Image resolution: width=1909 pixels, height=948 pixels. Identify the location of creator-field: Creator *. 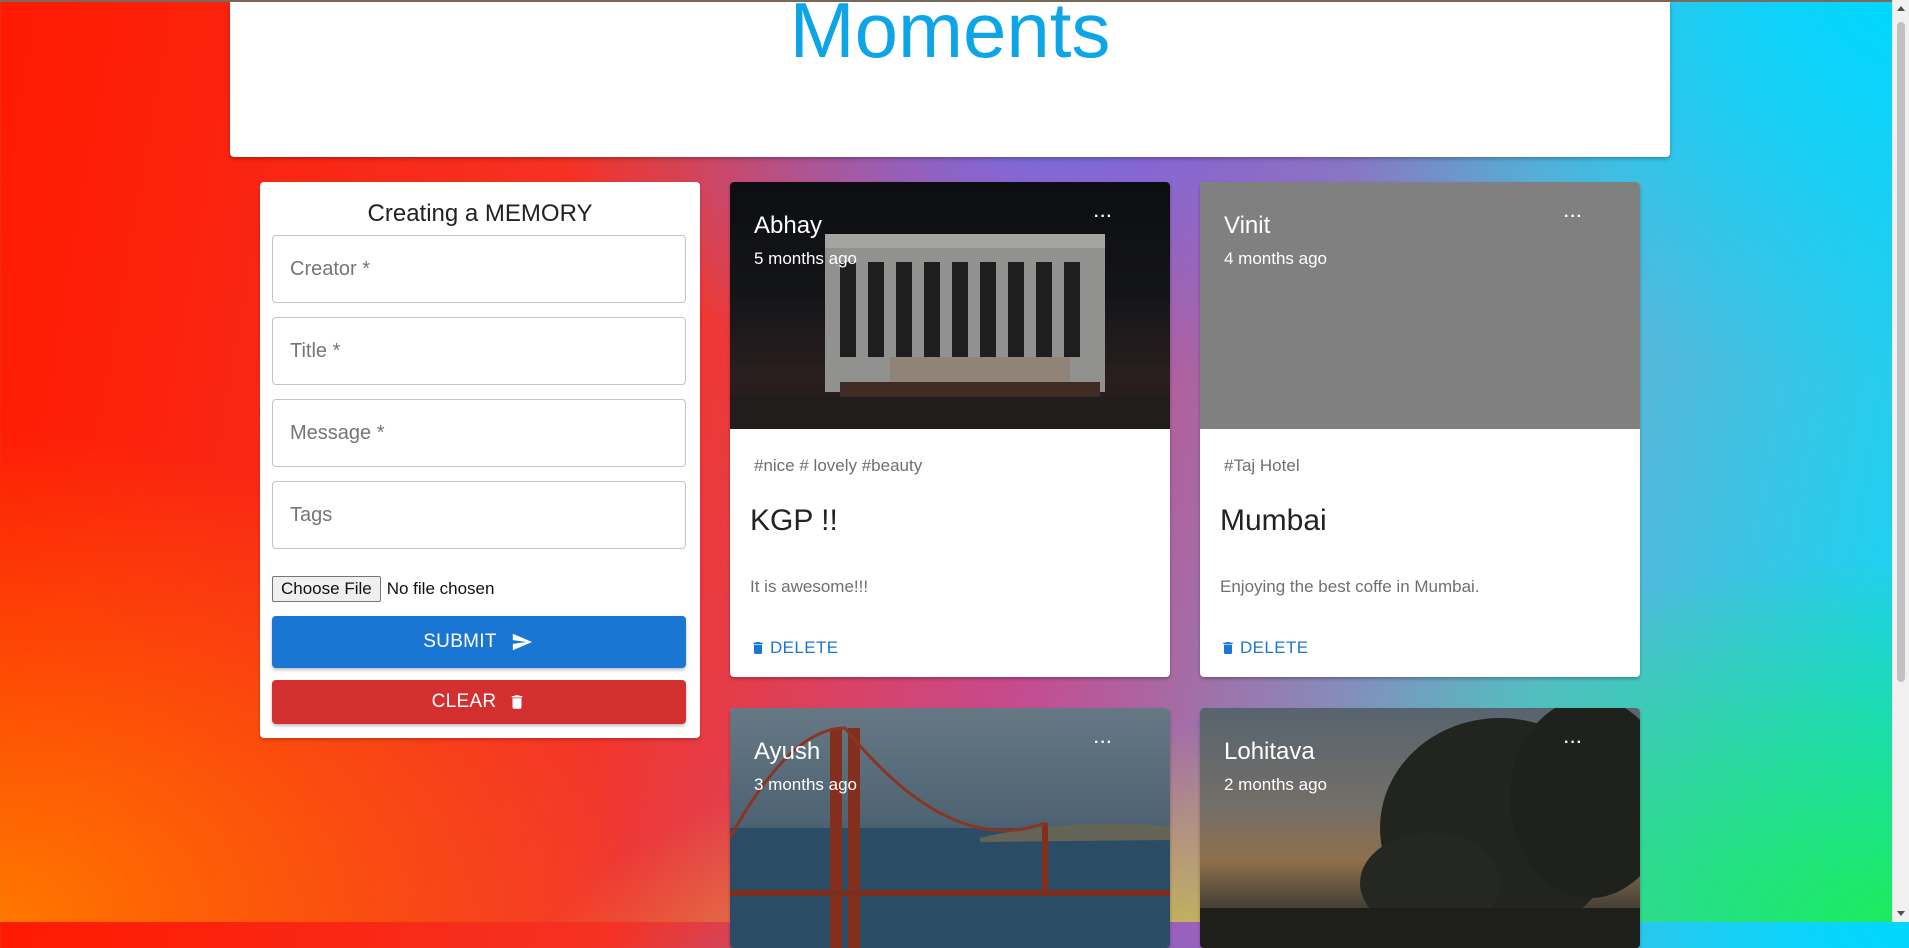
(479, 269).